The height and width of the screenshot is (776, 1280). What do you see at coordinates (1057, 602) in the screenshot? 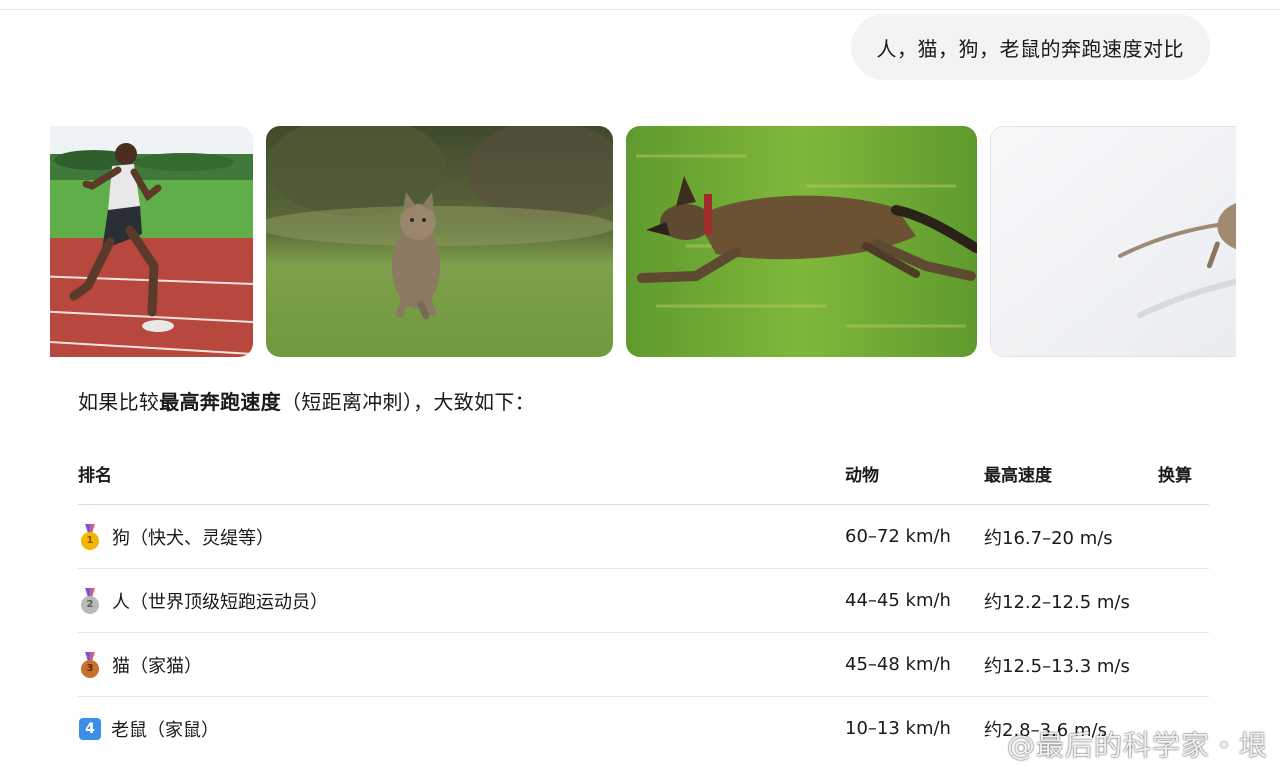
I see `row-speed-cell: 约12.2–12.5 m/s` at bounding box center [1057, 602].